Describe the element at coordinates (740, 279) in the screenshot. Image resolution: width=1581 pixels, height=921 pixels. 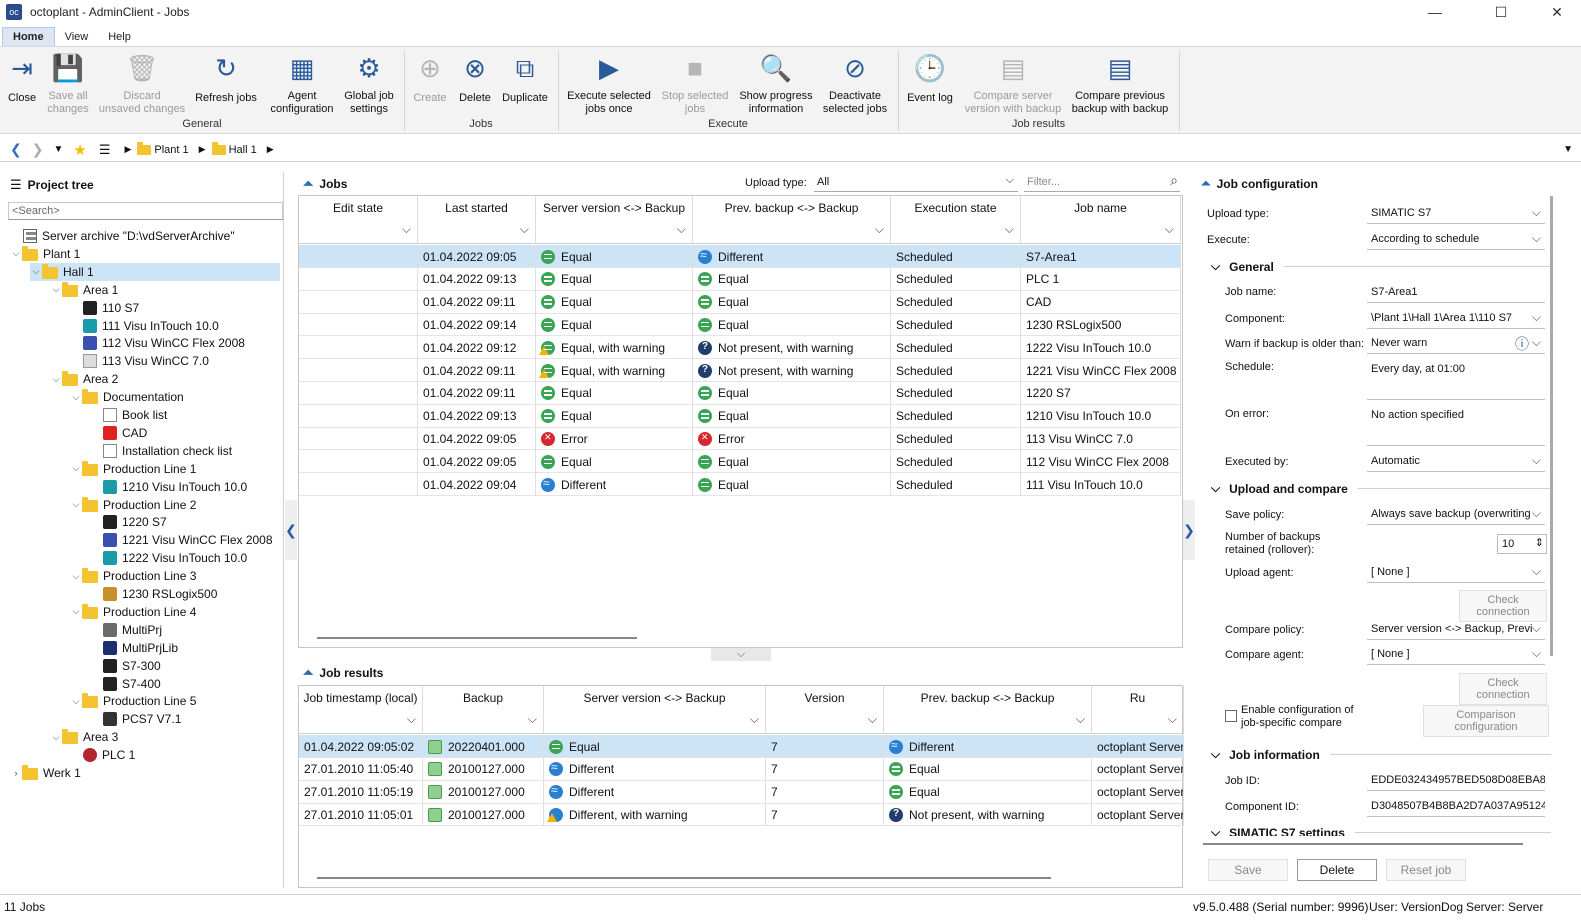
I see `table-row: 01.04.2022 09:13 Equal Equal Scheduled PLC 1` at that location.